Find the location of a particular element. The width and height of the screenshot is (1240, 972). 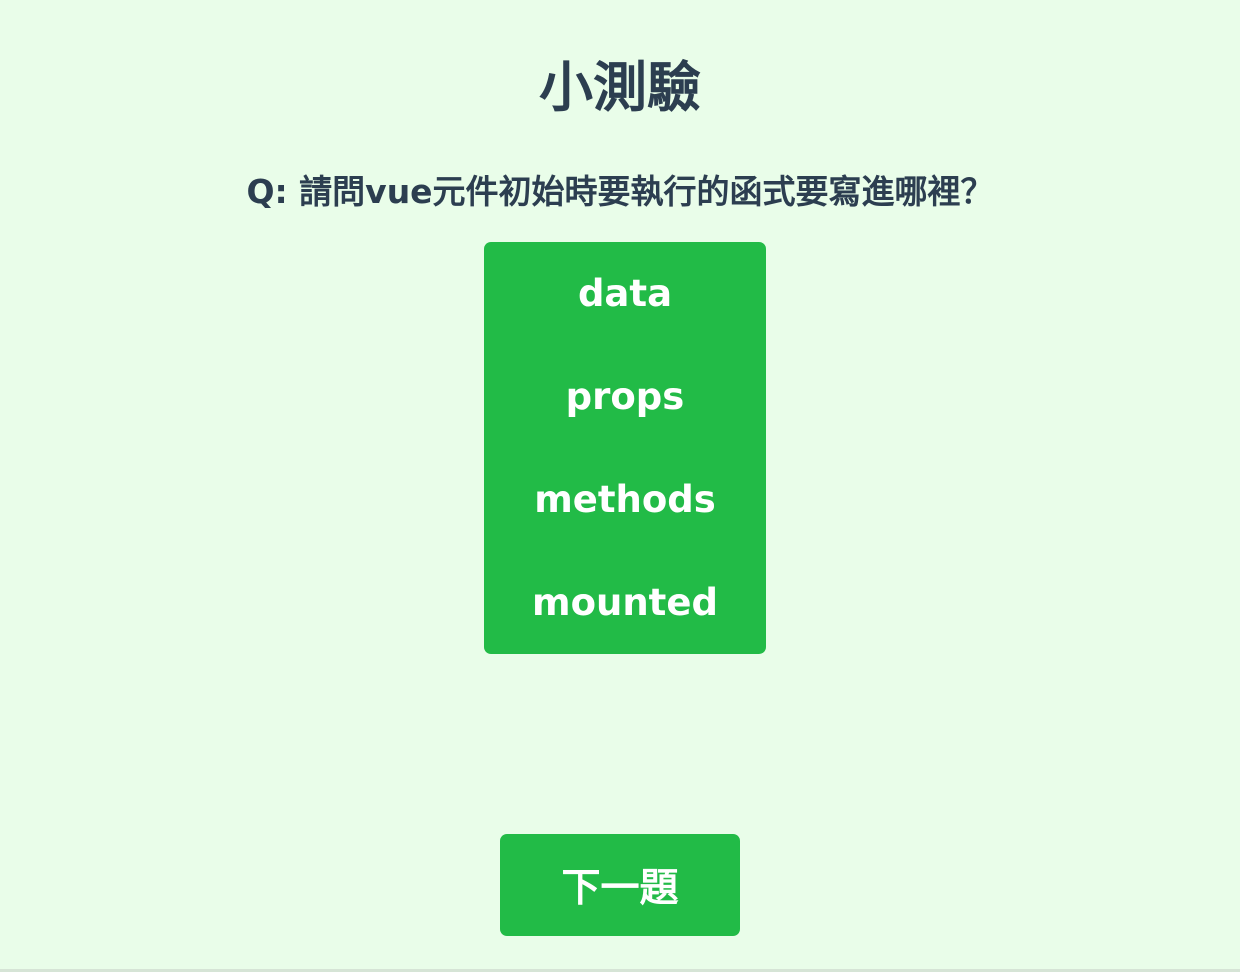

question-text: Q: 請問vue元件初始時要執行的函式要寫進哪裡？ is located at coordinates (620, 191).